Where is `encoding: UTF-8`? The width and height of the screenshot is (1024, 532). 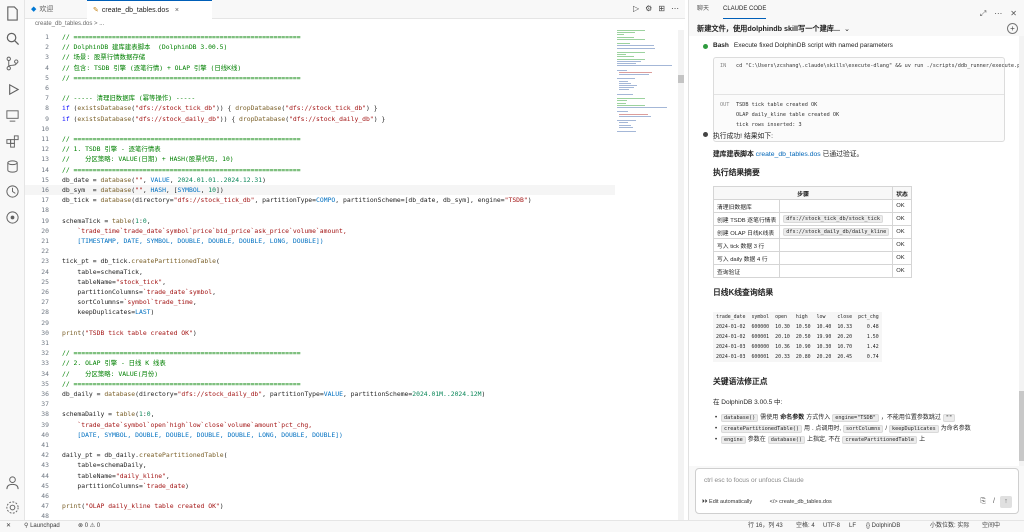 encoding: UTF-8 is located at coordinates (831, 526).